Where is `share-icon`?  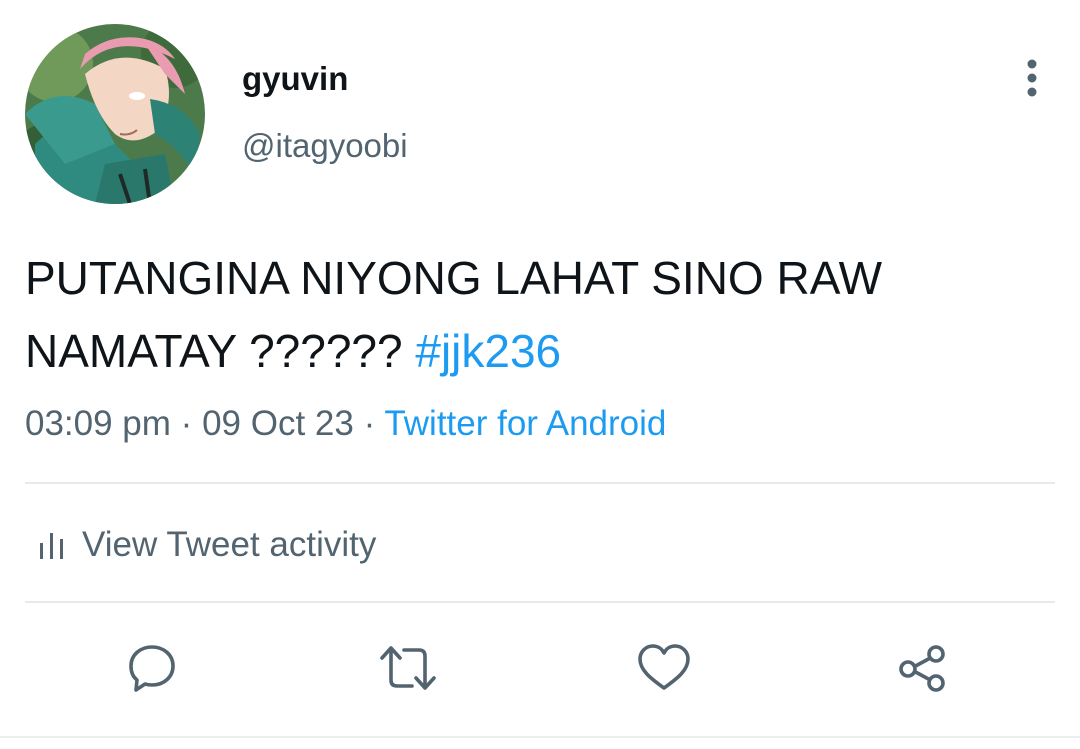
share-icon is located at coordinates (922, 668).